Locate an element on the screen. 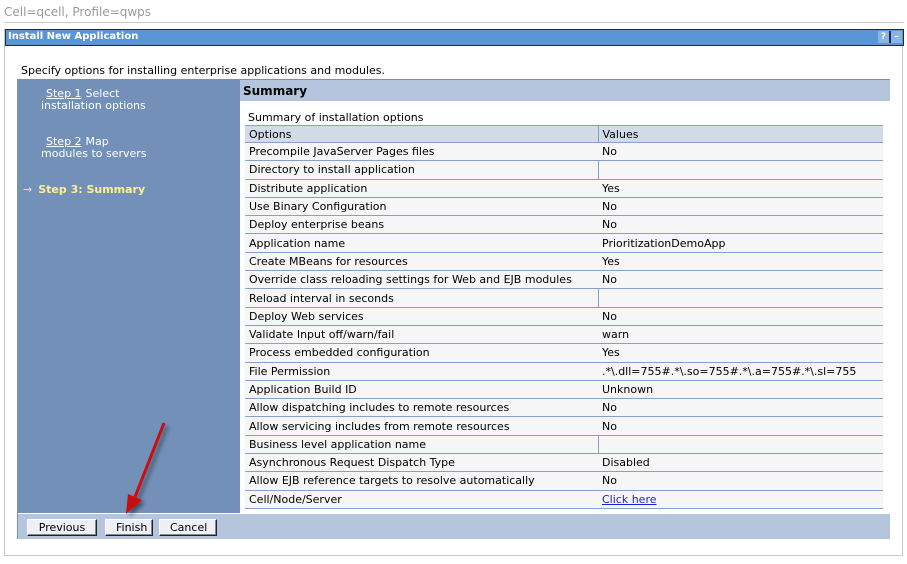  option-cell: Use Binary Configuration is located at coordinates (421, 207).